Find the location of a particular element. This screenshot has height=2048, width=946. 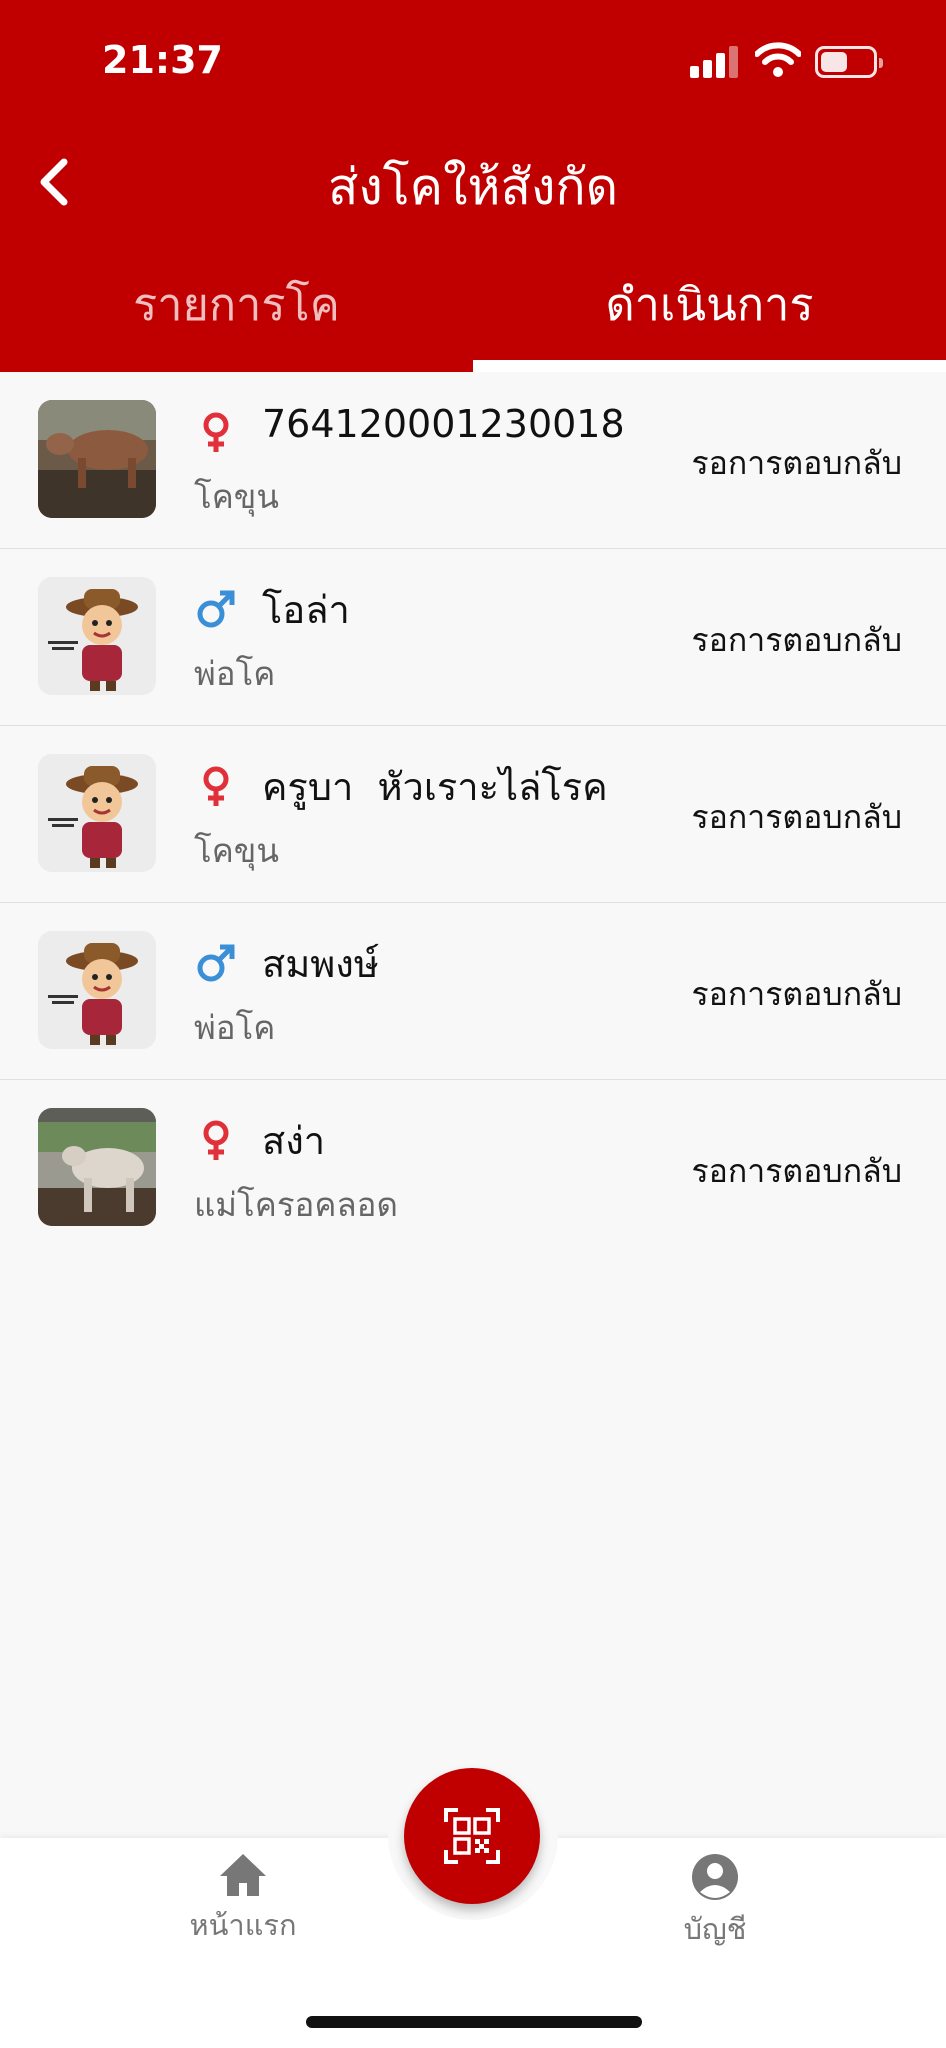

battery-icon is located at coordinates (849, 62).